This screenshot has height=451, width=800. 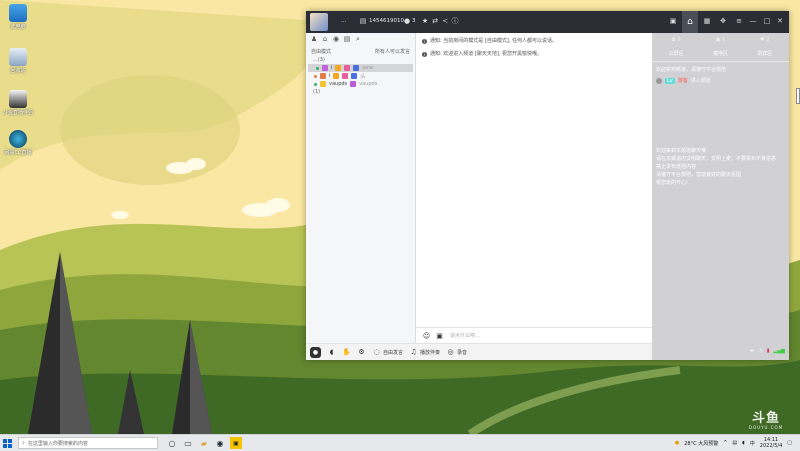 What do you see at coordinates (683, 80) in the screenshot?
I see `user-name: 游客` at bounding box center [683, 80].